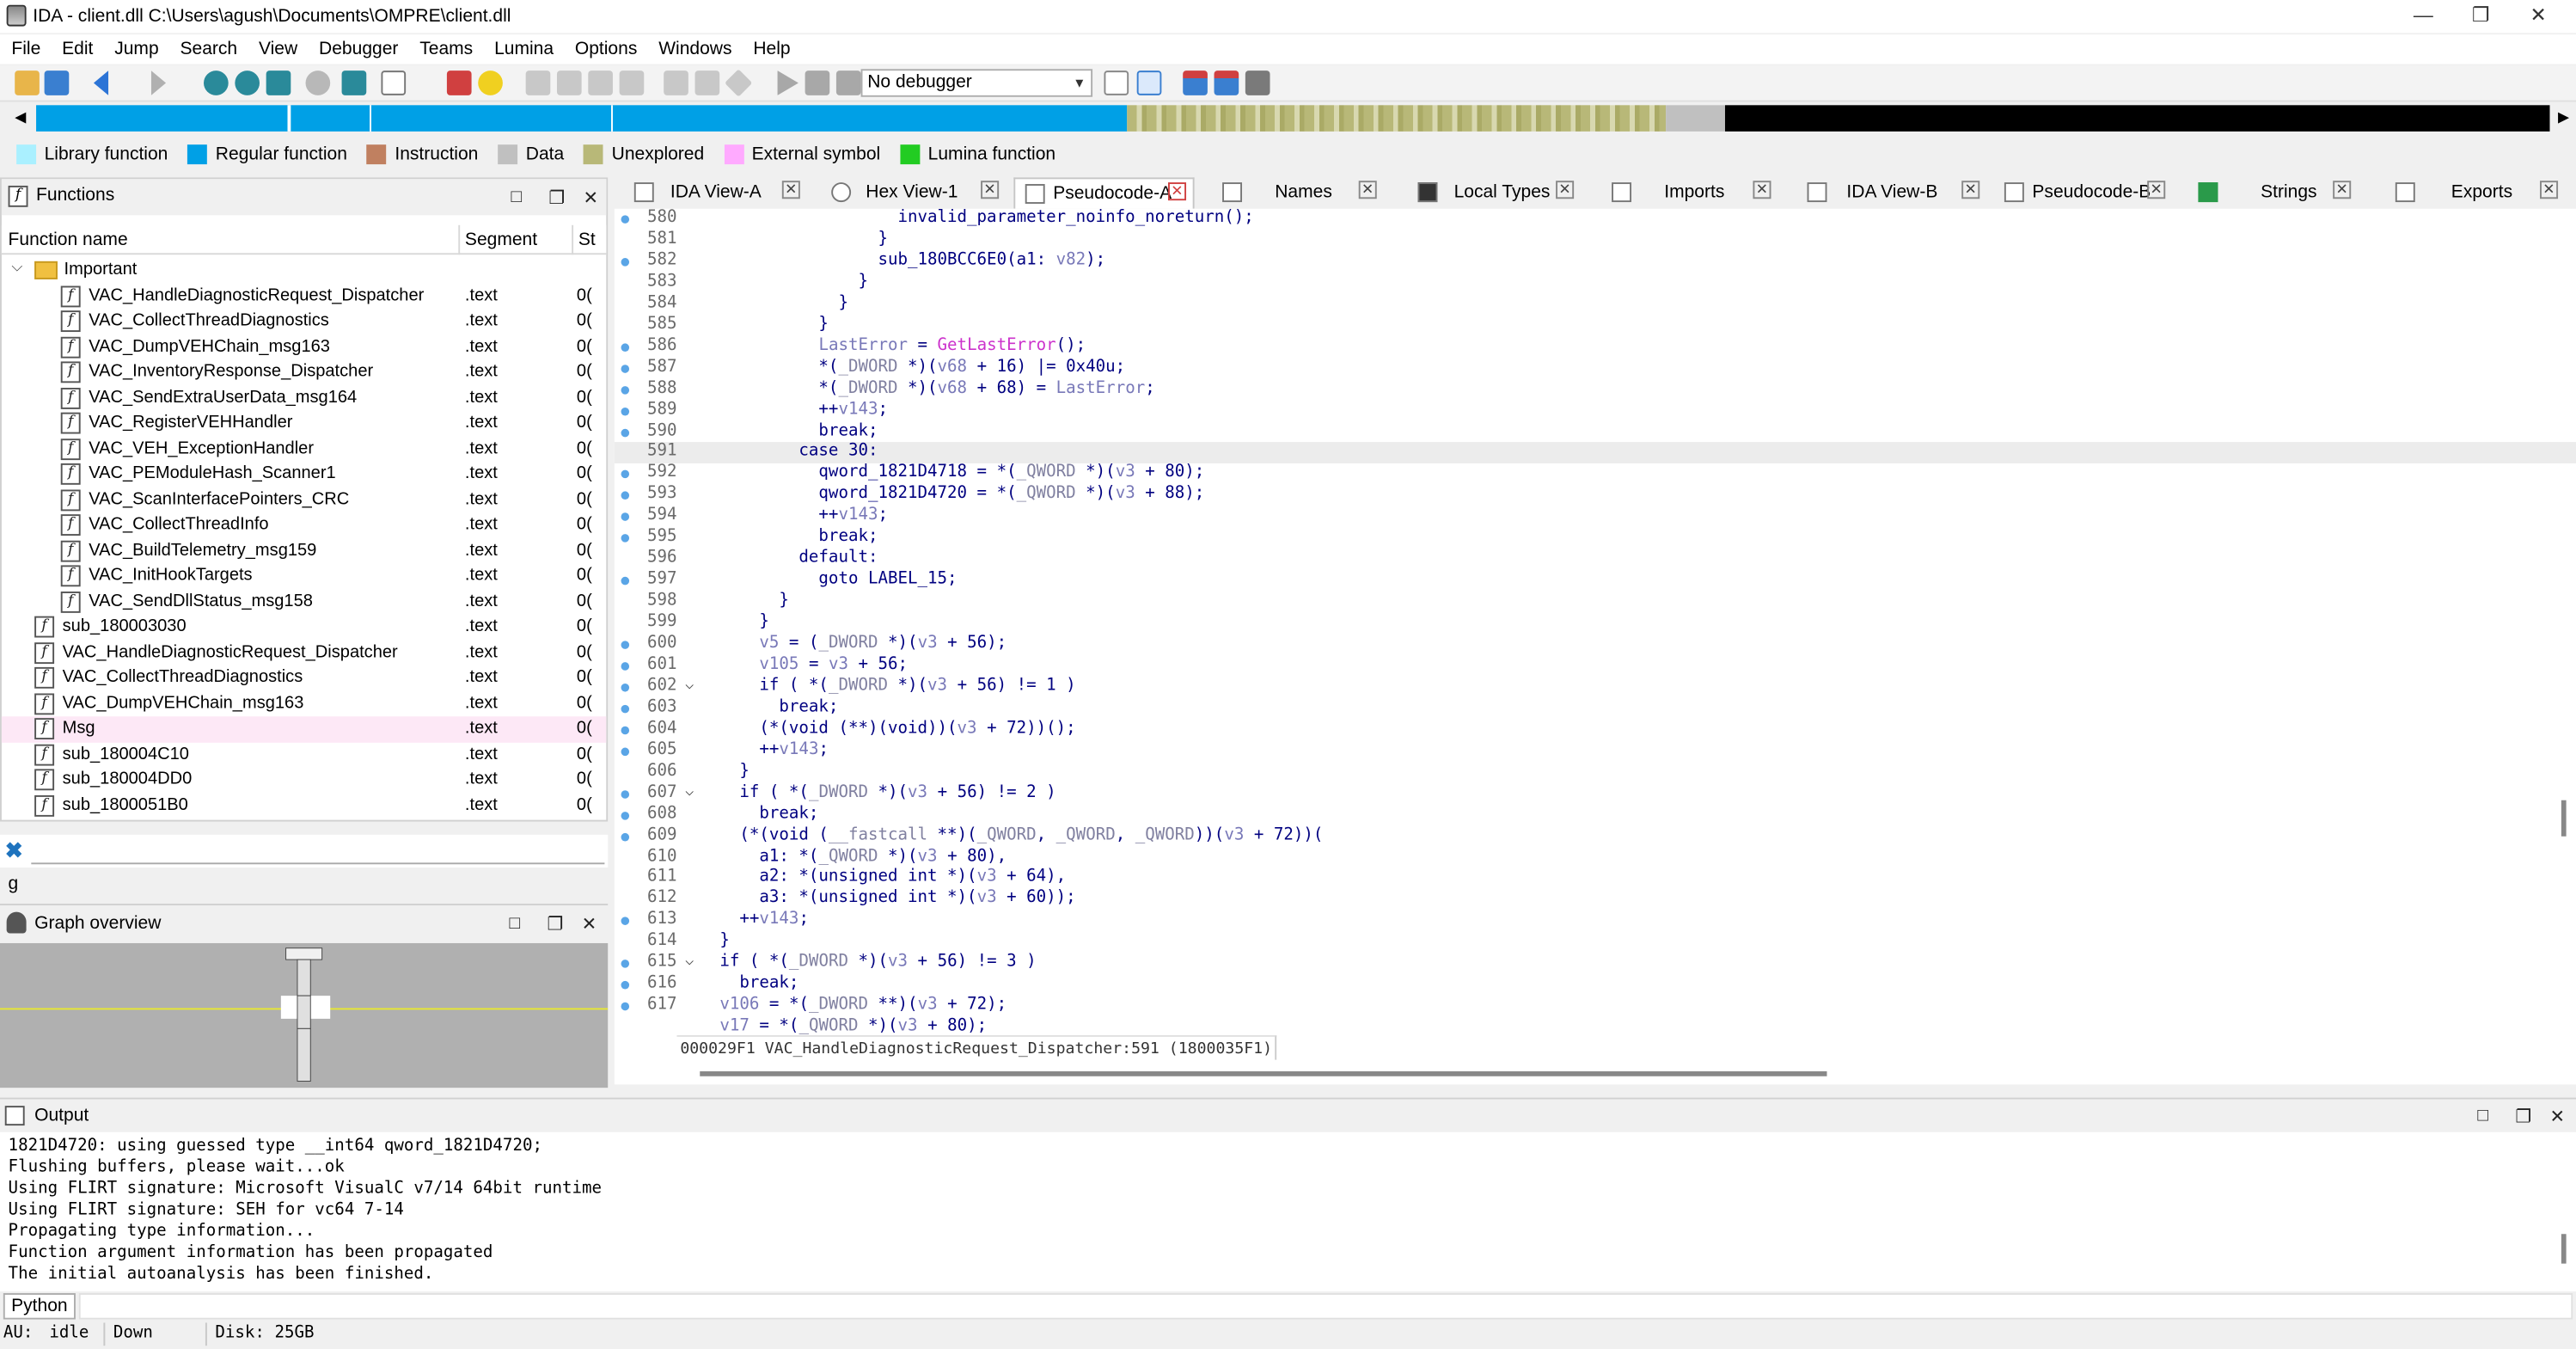  Describe the element at coordinates (1595, 453) in the screenshot. I see `code-line: 591 case 30:` at that location.